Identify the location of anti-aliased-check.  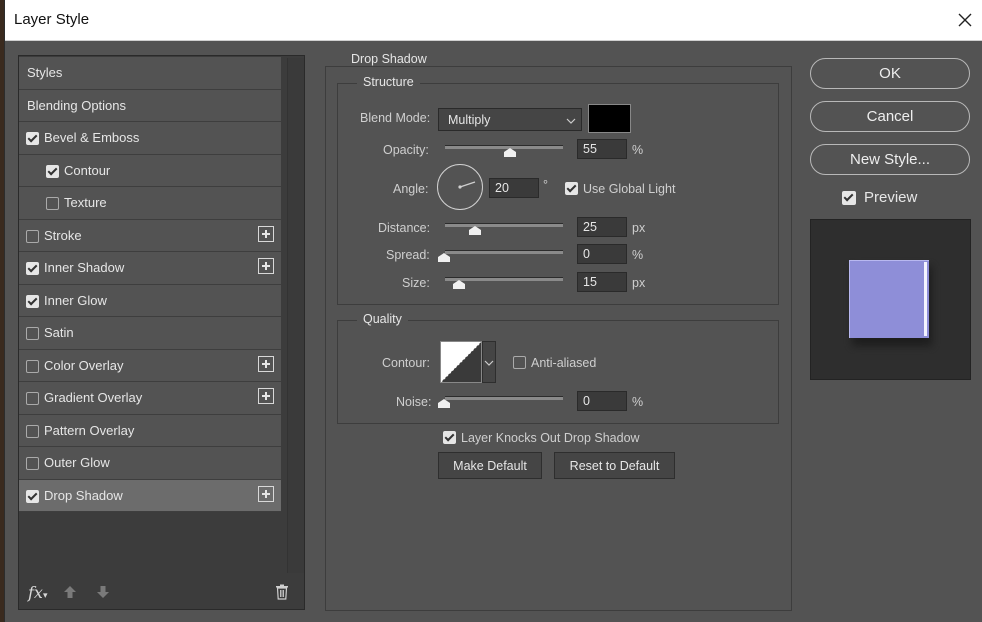
(519, 362).